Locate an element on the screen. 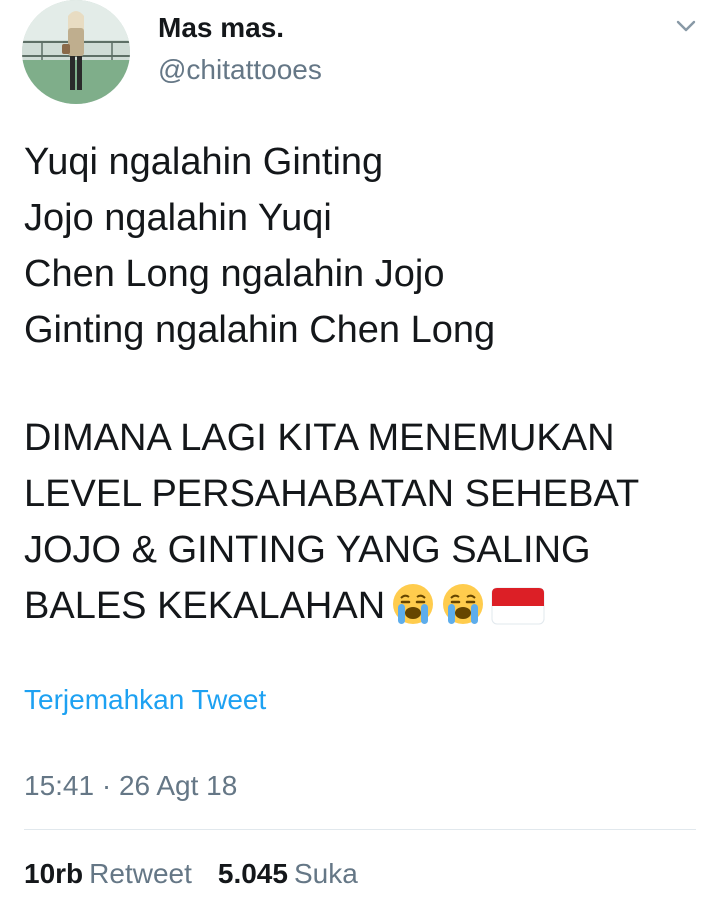  divider is located at coordinates (360, 829).